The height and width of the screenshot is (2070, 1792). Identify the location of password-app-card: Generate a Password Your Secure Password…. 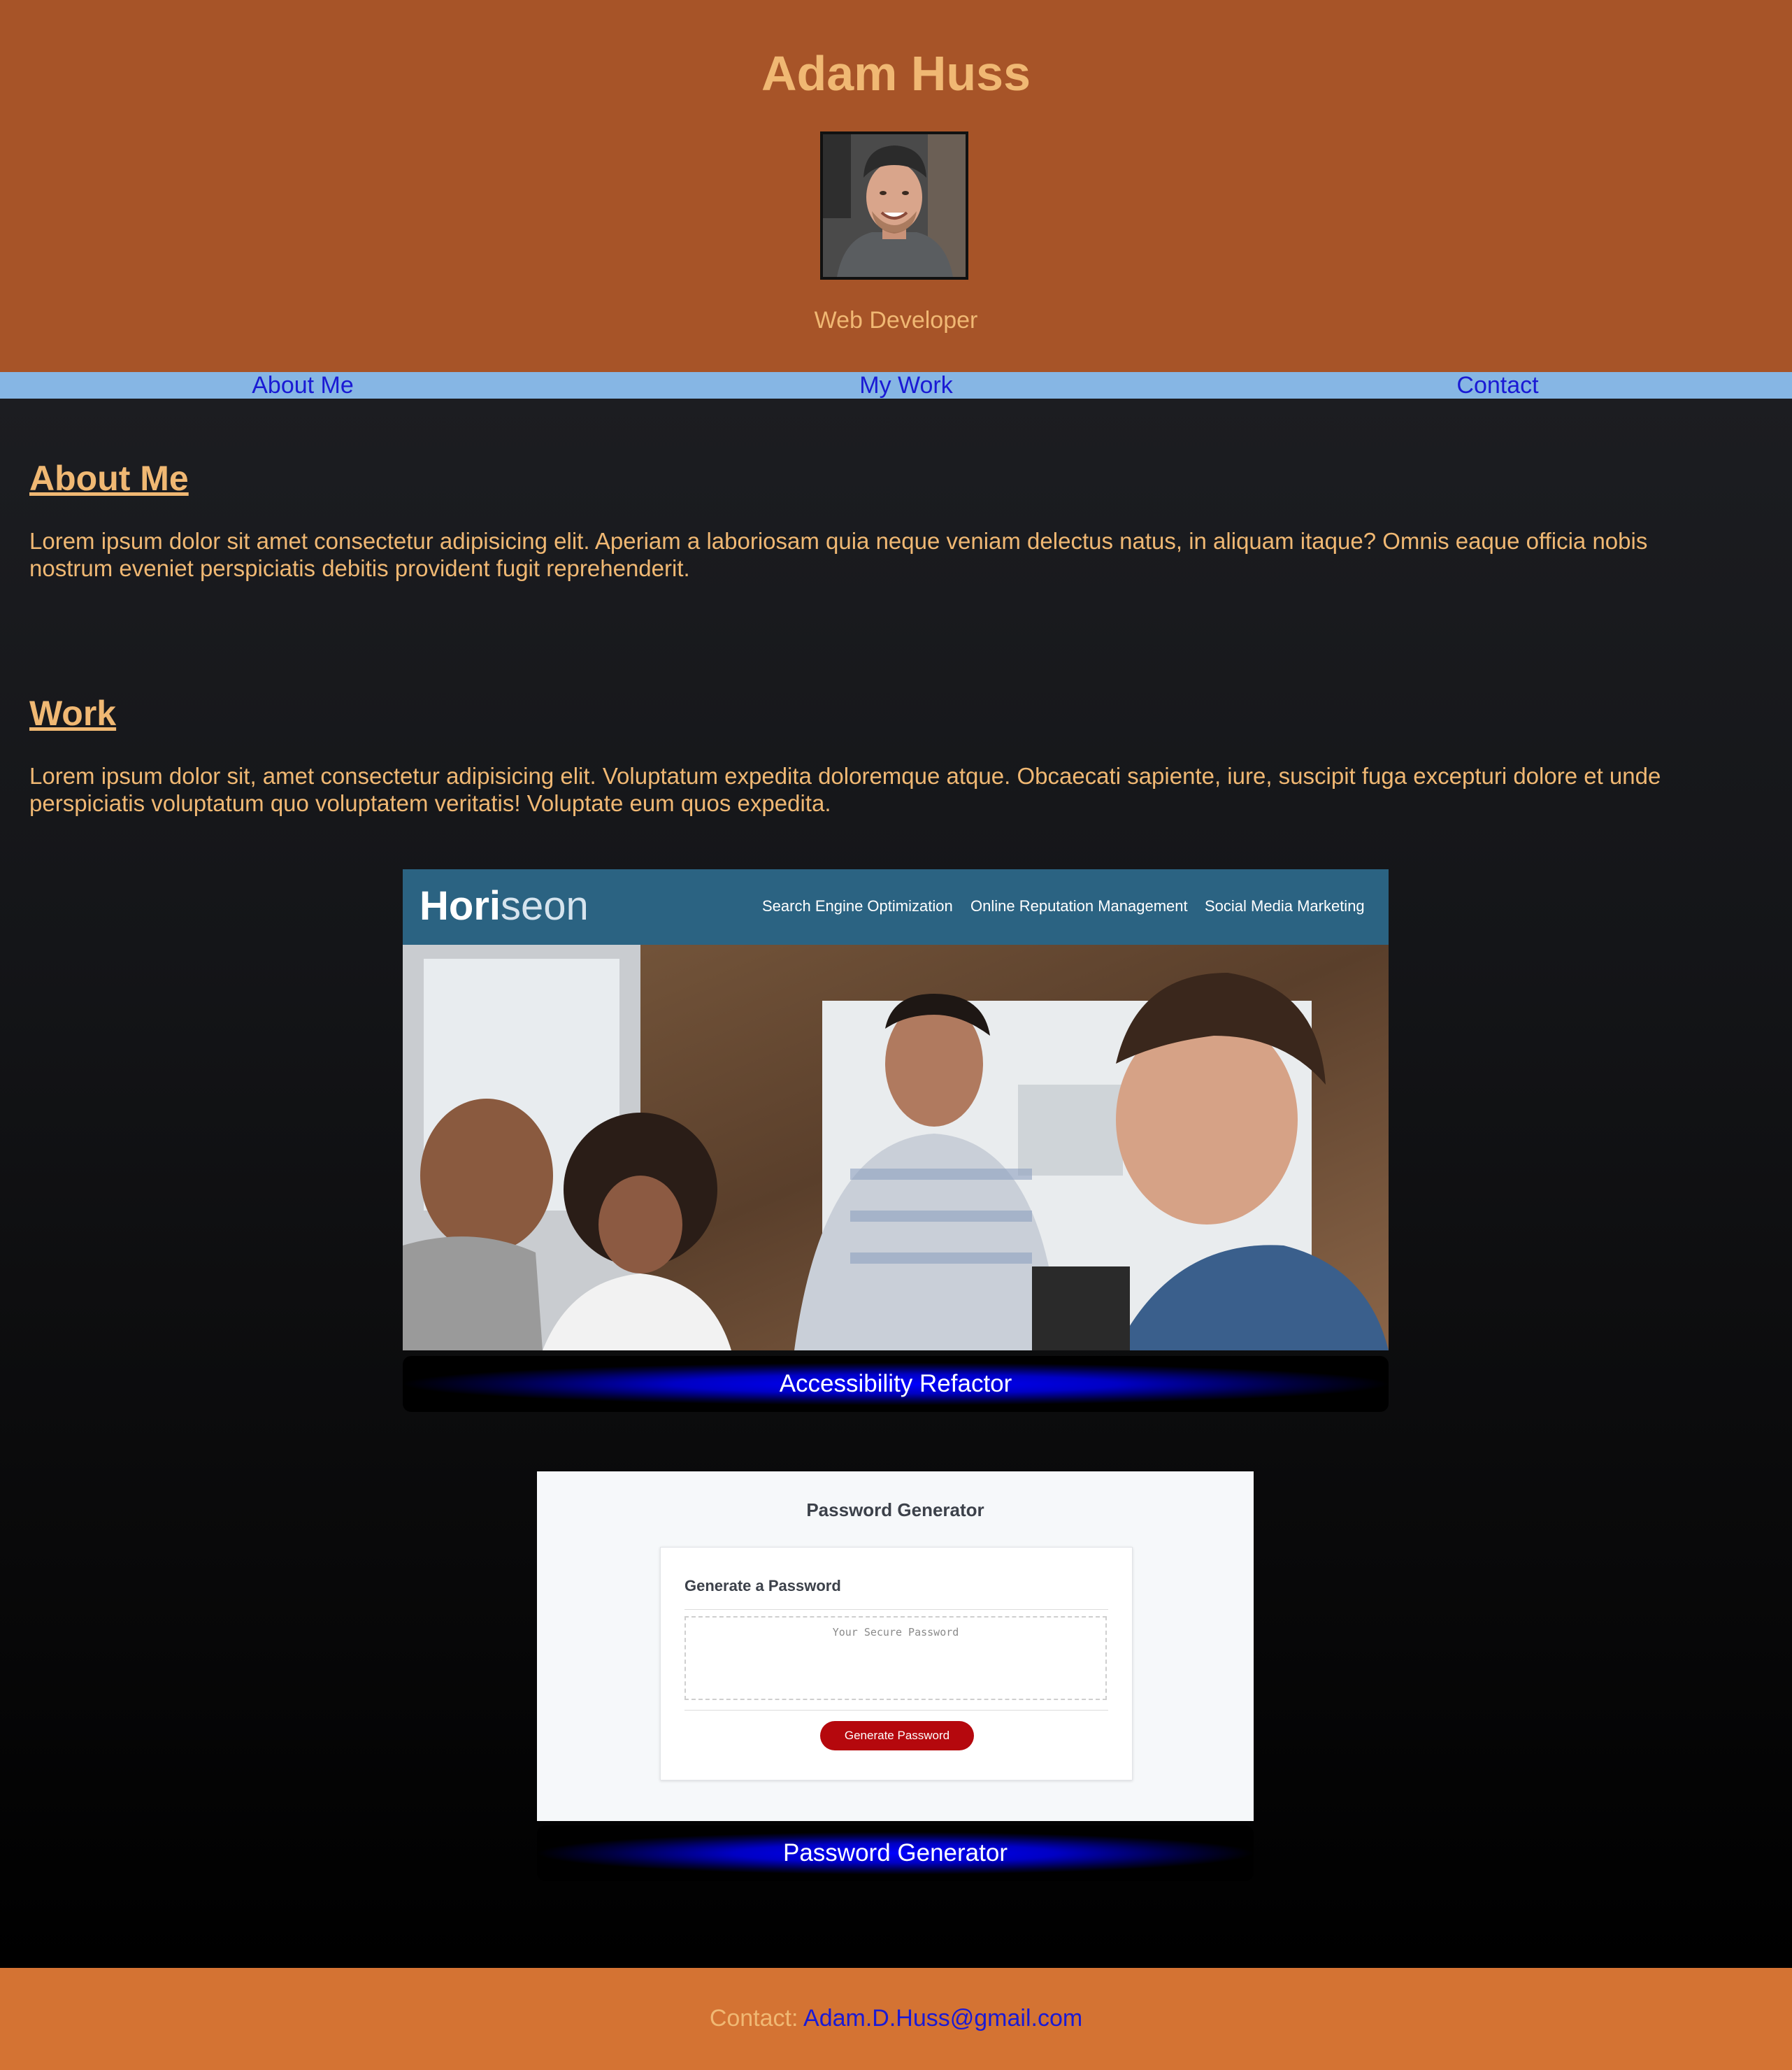
(897, 1663).